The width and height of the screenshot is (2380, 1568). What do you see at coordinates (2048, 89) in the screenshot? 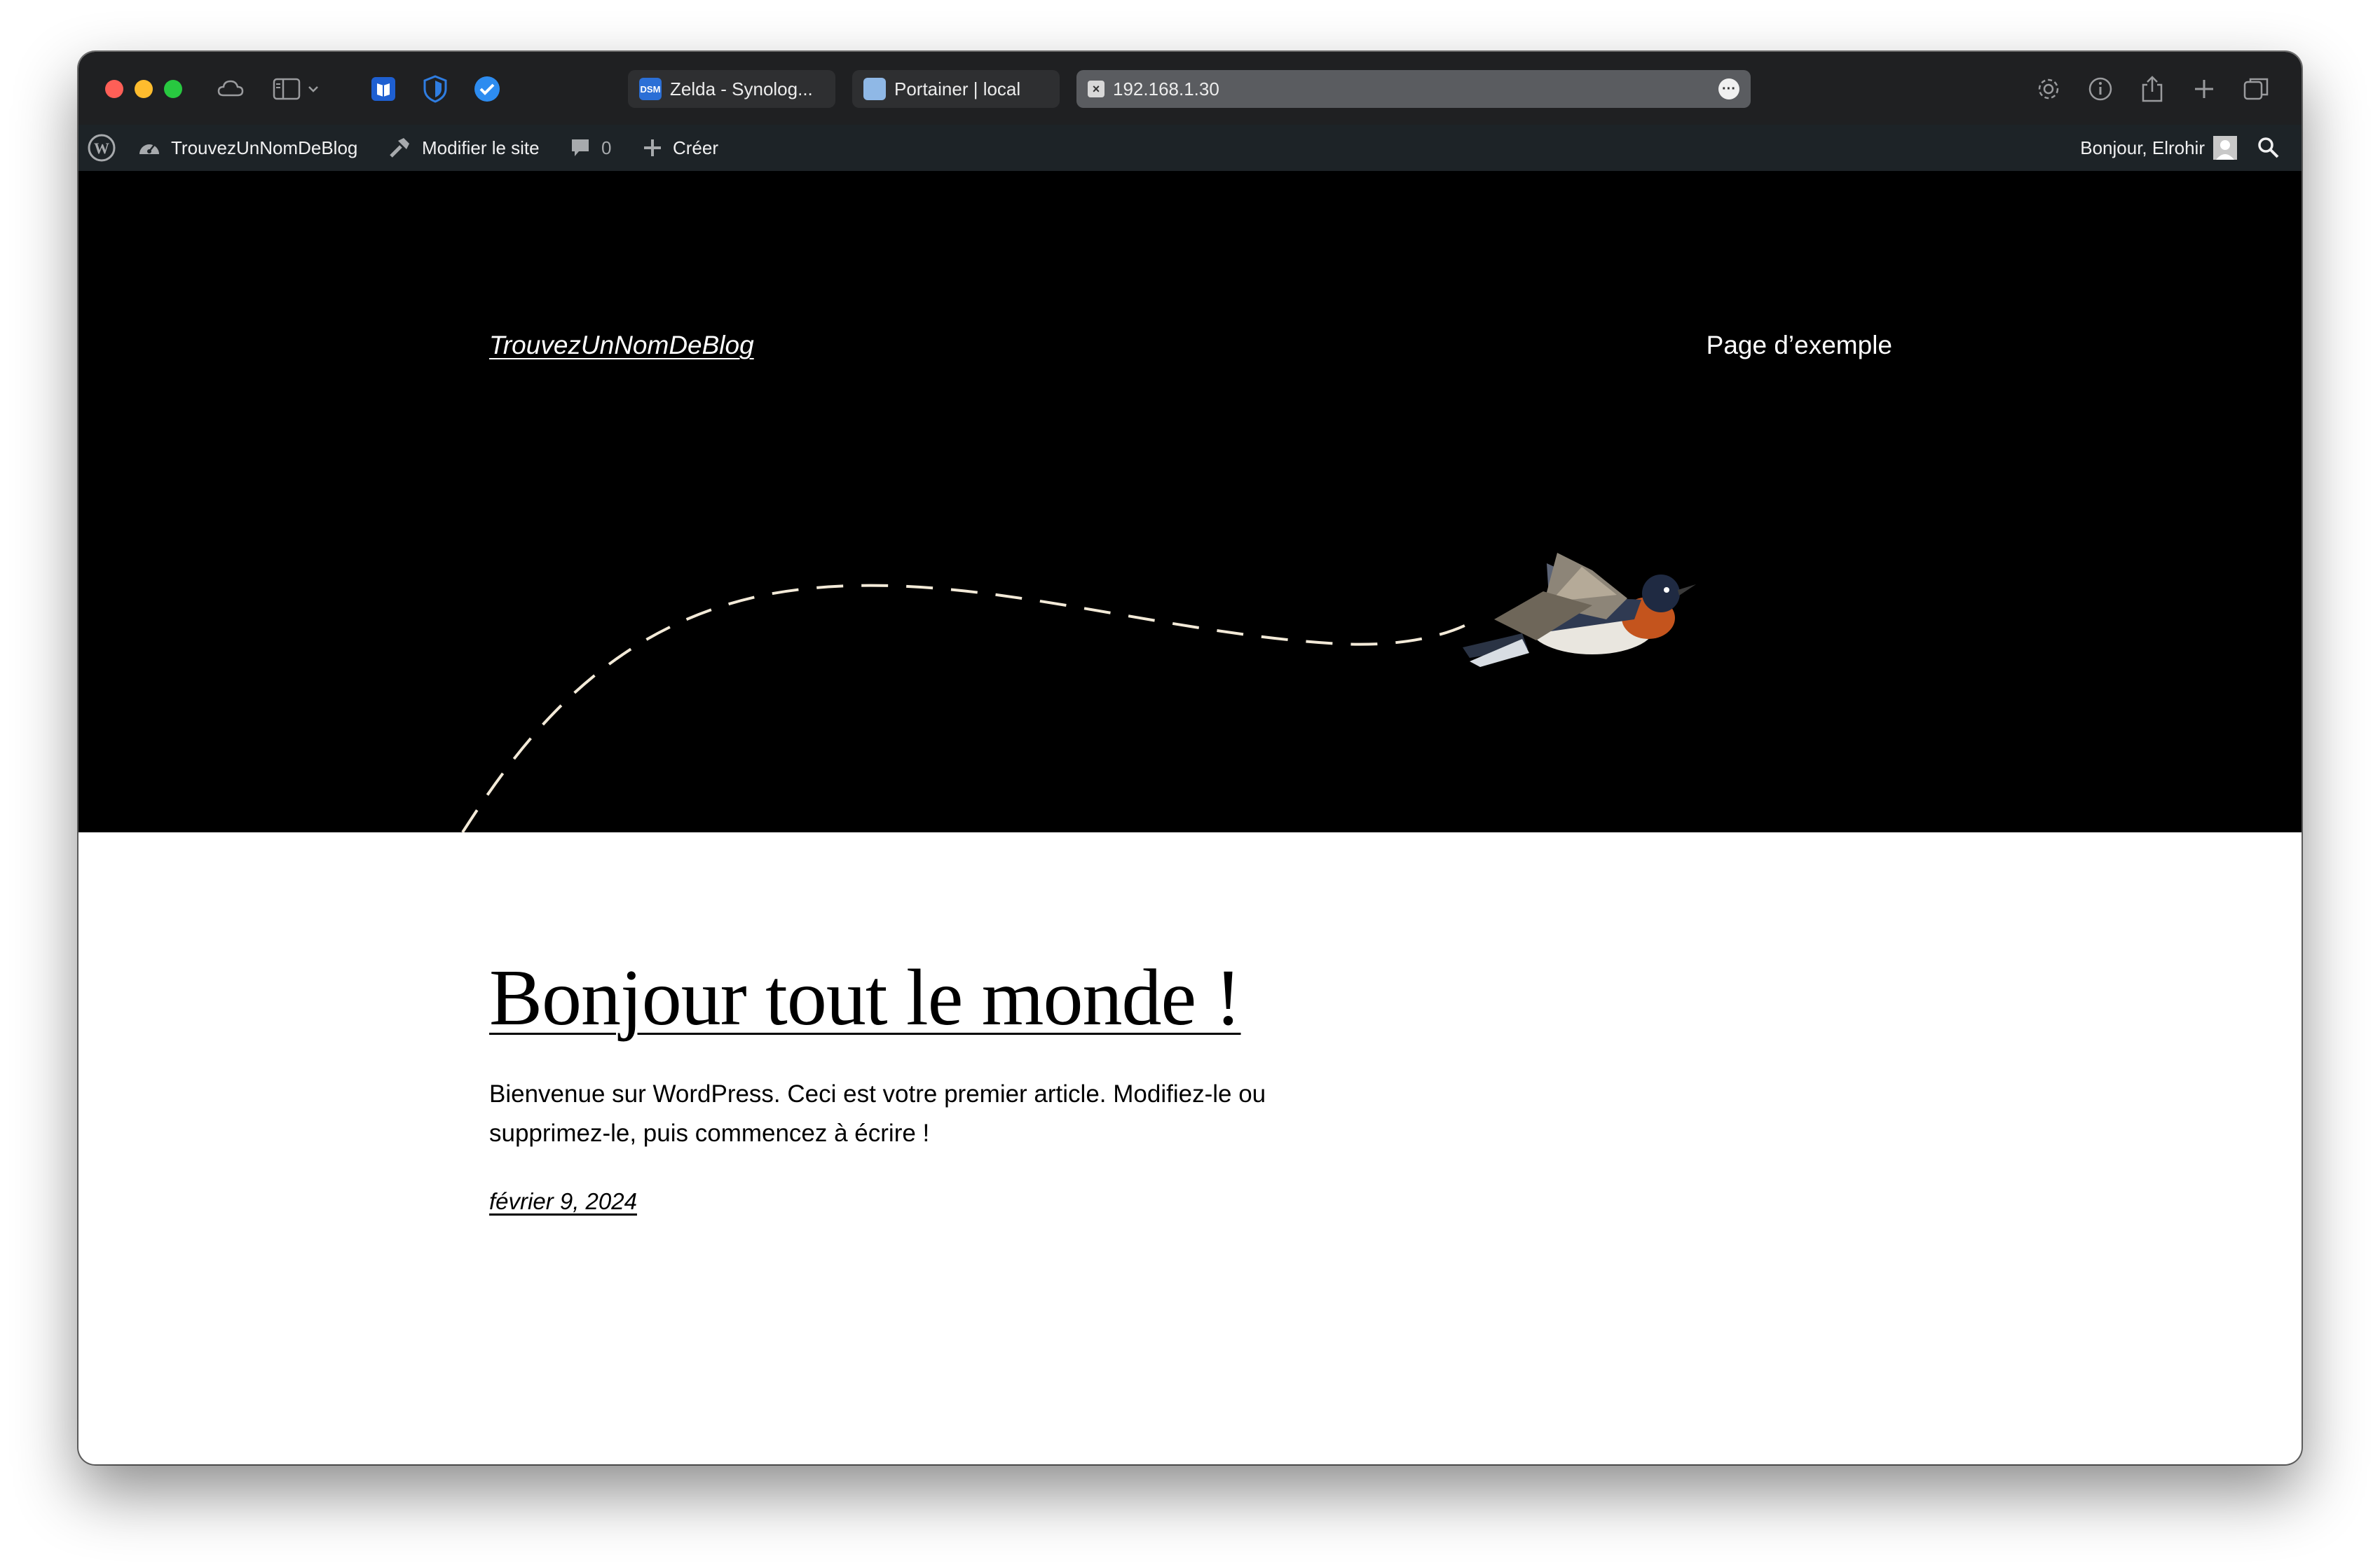
I see `settings-gear-icon` at bounding box center [2048, 89].